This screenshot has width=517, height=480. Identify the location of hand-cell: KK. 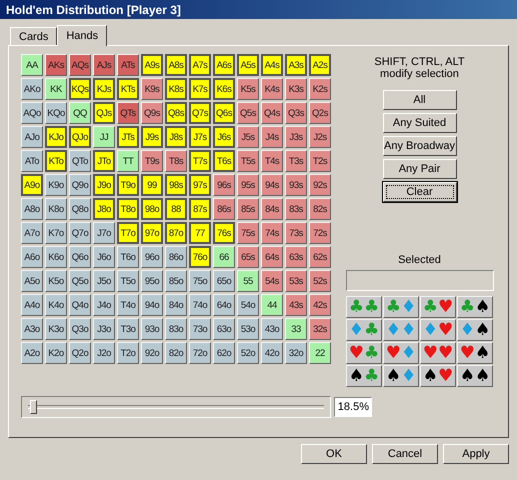
(56, 89).